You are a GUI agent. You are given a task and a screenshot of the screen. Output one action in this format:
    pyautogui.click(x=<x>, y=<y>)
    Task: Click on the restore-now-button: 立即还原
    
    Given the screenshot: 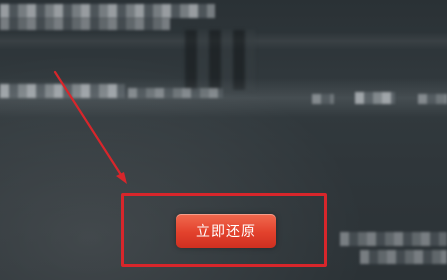 What is the action you would take?
    pyautogui.click(x=226, y=231)
    